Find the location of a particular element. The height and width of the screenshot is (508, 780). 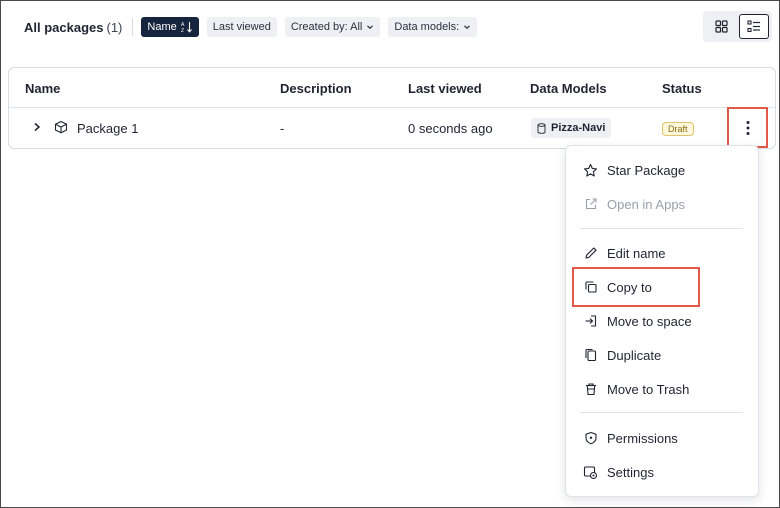

package-name: Package 1 is located at coordinates (107, 128).